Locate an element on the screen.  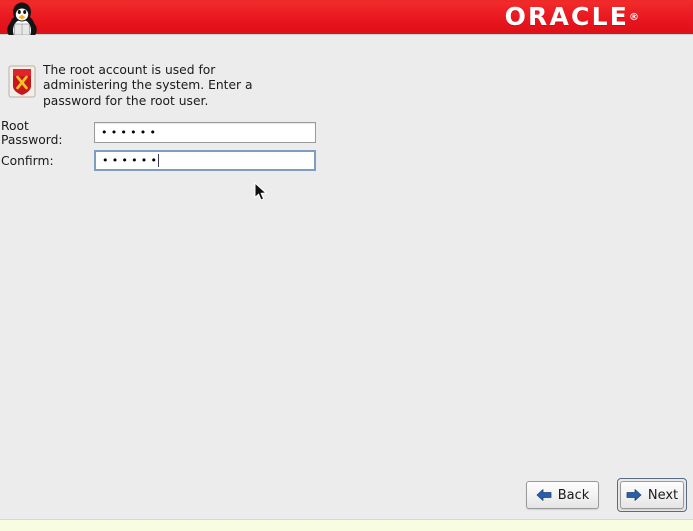
confirm-password-value: •••••• is located at coordinates (131, 160).